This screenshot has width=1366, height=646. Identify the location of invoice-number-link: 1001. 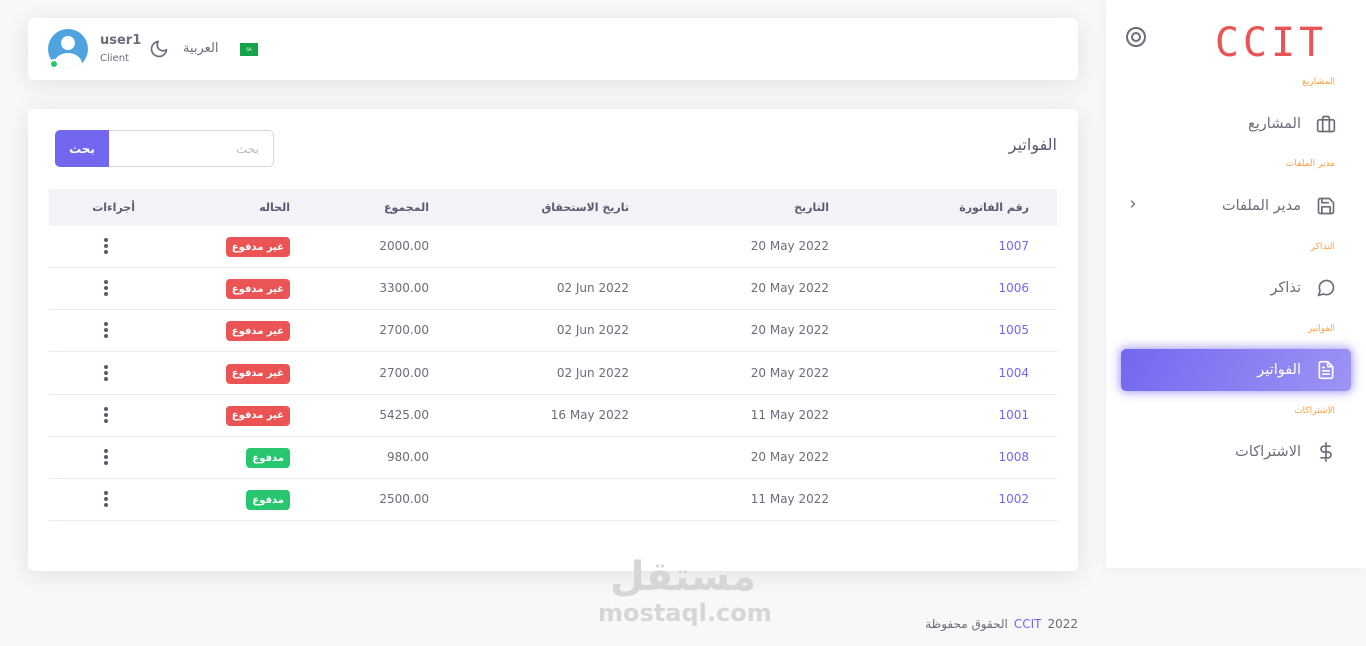
(1013, 415).